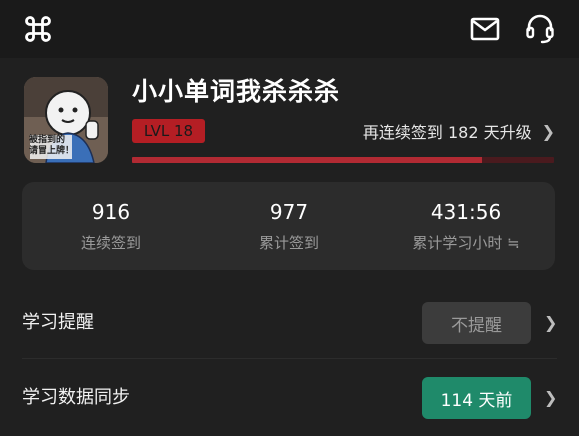 The height and width of the screenshot is (436, 579). I want to click on stat-label: 累计签到, so click(288, 243).